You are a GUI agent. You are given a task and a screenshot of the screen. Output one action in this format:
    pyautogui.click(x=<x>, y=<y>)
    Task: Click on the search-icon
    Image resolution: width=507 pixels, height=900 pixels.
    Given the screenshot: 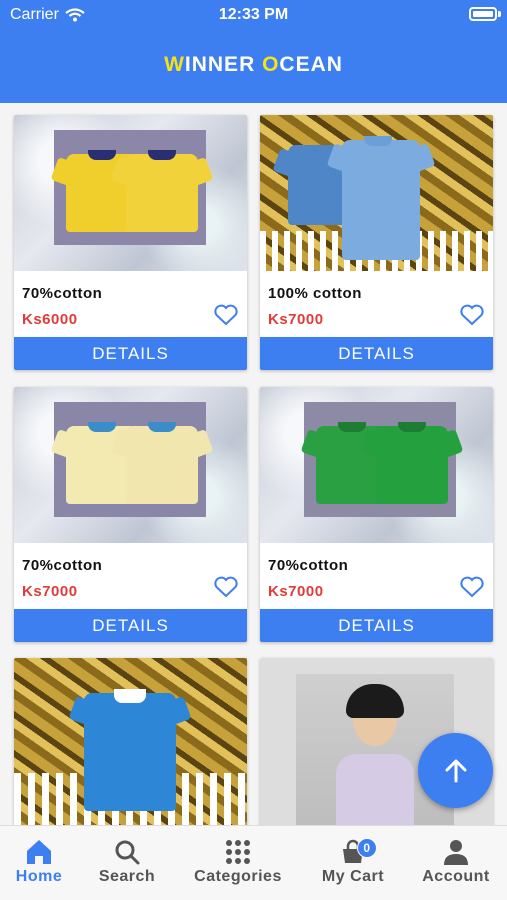 What is the action you would take?
    pyautogui.click(x=127, y=852)
    